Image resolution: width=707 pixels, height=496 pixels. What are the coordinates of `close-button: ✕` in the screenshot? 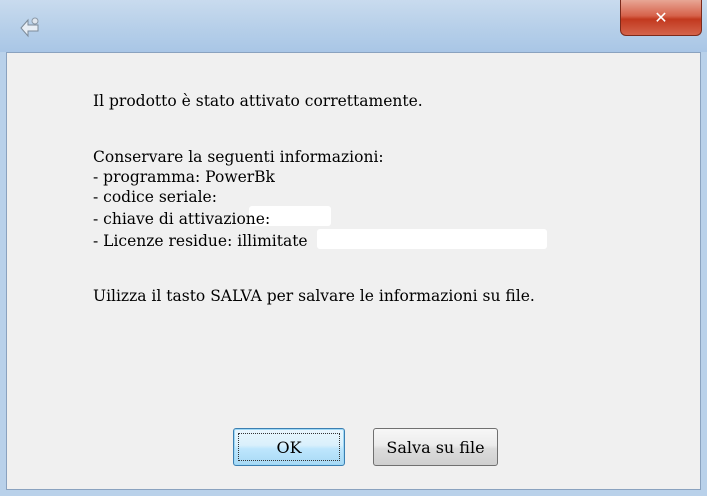 It's located at (661, 18).